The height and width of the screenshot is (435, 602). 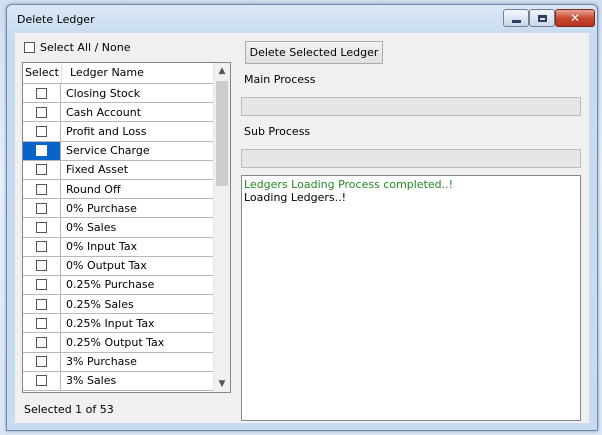 What do you see at coordinates (137, 151) in the screenshot?
I see `ledger-name-cell: Service Charge` at bounding box center [137, 151].